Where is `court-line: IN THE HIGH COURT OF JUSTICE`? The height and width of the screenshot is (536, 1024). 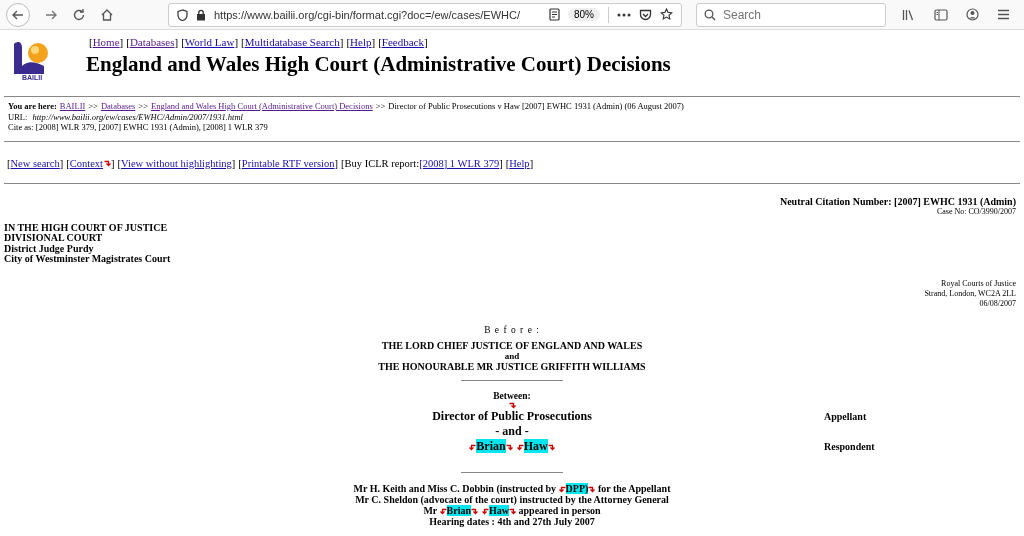 court-line: IN THE HIGH COURT OF JUSTICE is located at coordinates (86, 227).